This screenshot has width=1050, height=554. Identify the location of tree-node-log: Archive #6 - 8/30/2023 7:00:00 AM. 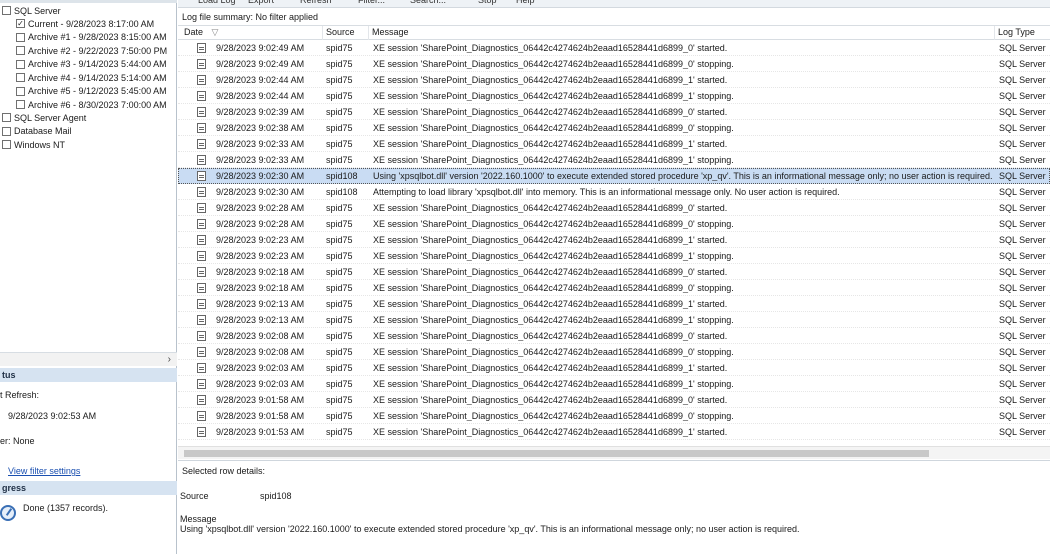
(91, 104).